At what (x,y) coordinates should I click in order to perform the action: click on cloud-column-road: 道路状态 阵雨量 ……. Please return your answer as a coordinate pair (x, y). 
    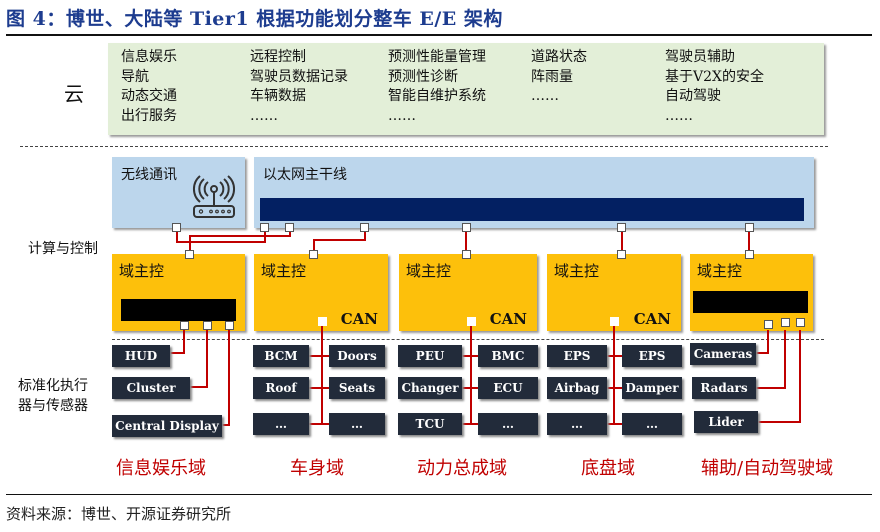
    Looking at the image, I should click on (559, 77).